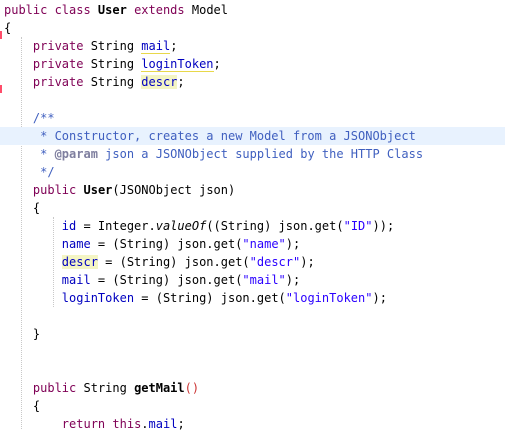 This screenshot has width=505, height=430. Describe the element at coordinates (383, 226) in the screenshot. I see `code-token: ));` at that location.